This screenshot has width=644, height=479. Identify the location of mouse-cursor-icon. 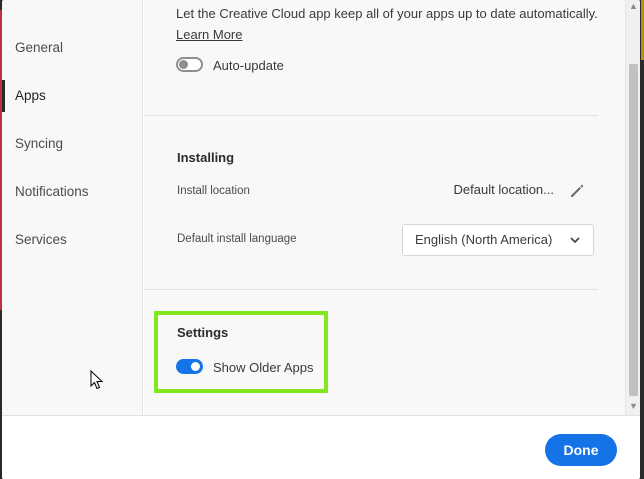
(97, 380).